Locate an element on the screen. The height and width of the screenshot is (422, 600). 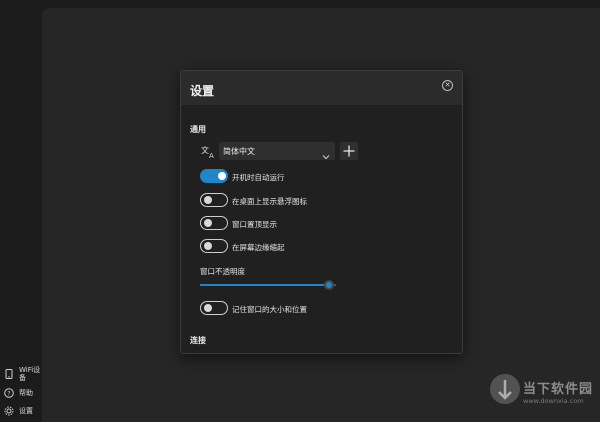
sidebar-item-help: ? 帮助 is located at coordinates (18, 393).